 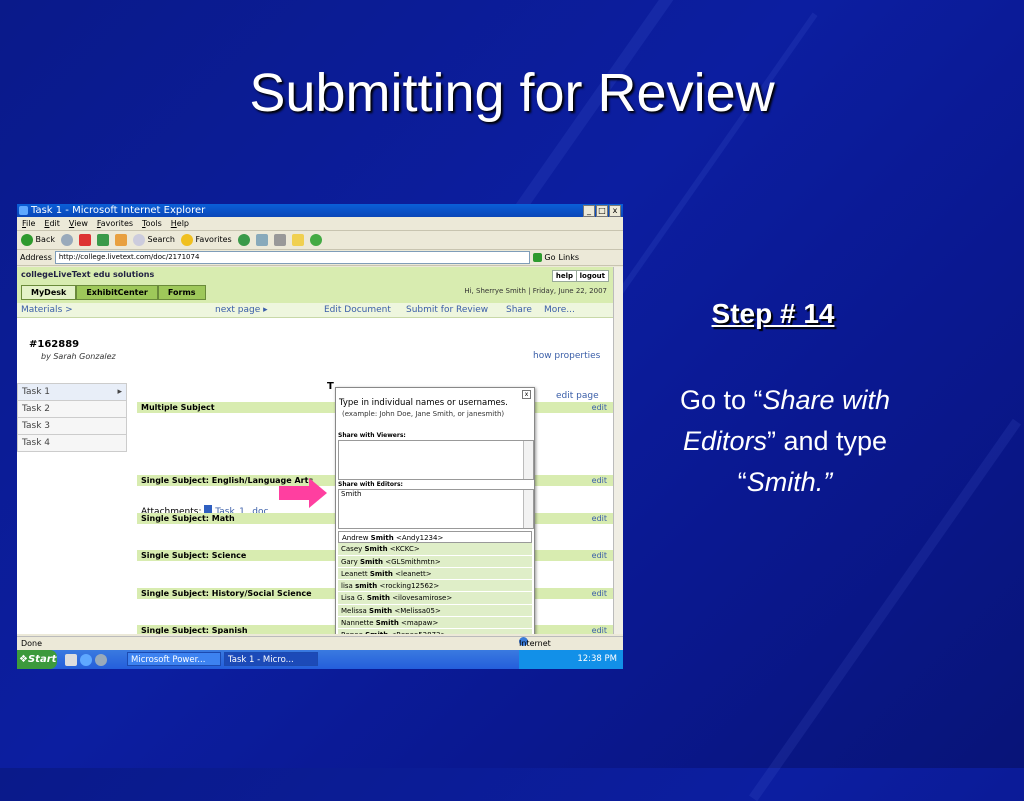 What do you see at coordinates (152, 223) in the screenshot?
I see `menu-tools: Tools` at bounding box center [152, 223].